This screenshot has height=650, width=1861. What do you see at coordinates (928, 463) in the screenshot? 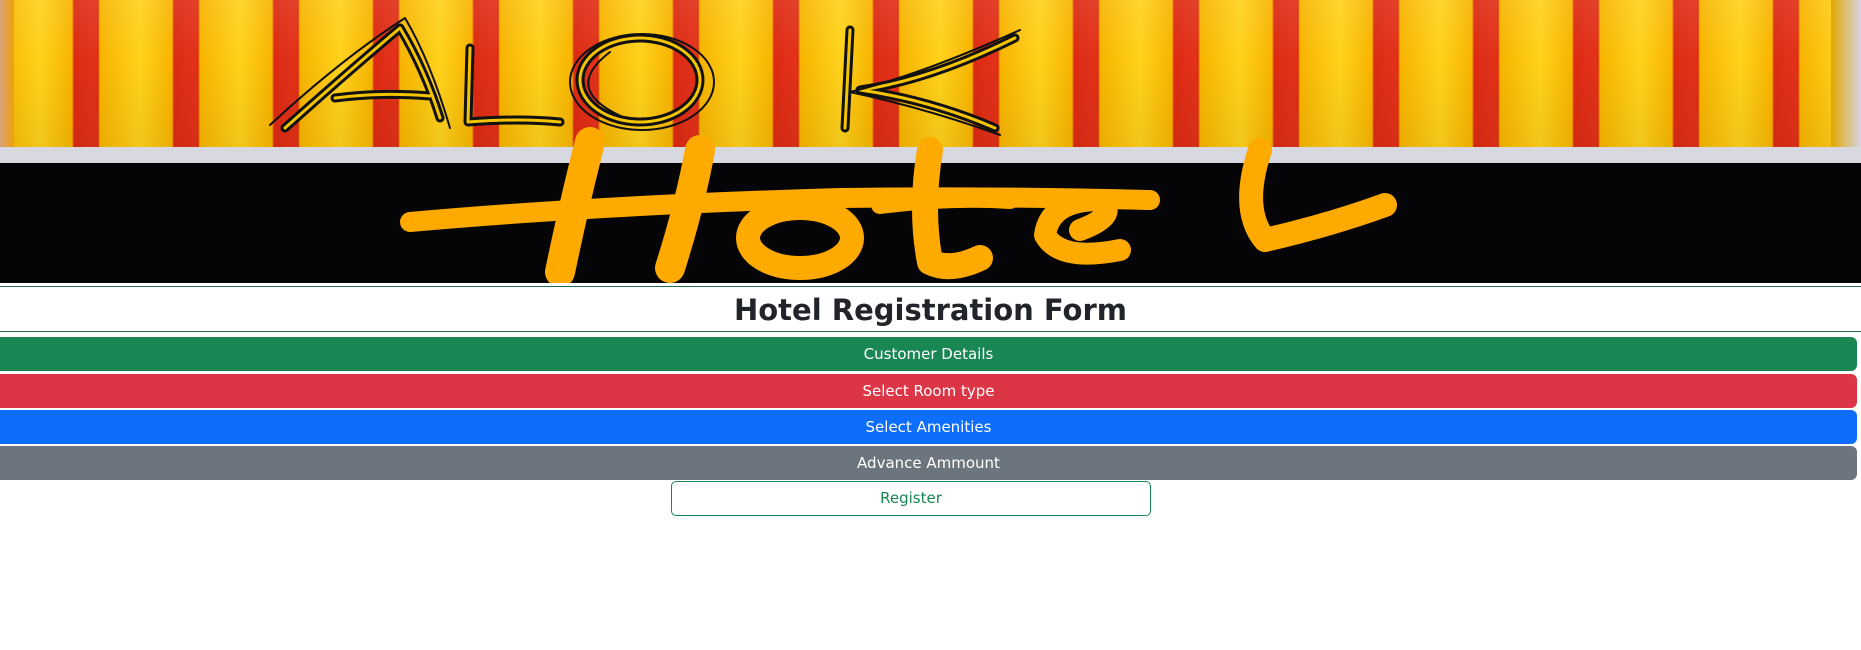
I see `advance-amount-button: Advance Ammount` at bounding box center [928, 463].